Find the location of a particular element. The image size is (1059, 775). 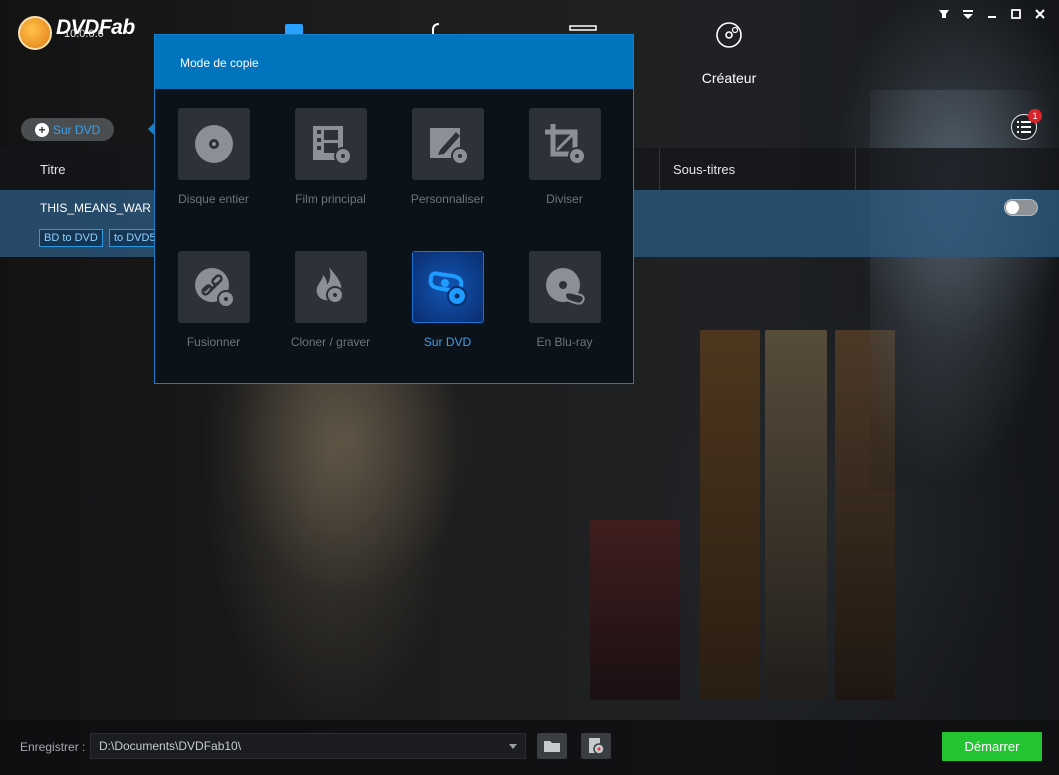

browse-folder-button is located at coordinates (552, 746).